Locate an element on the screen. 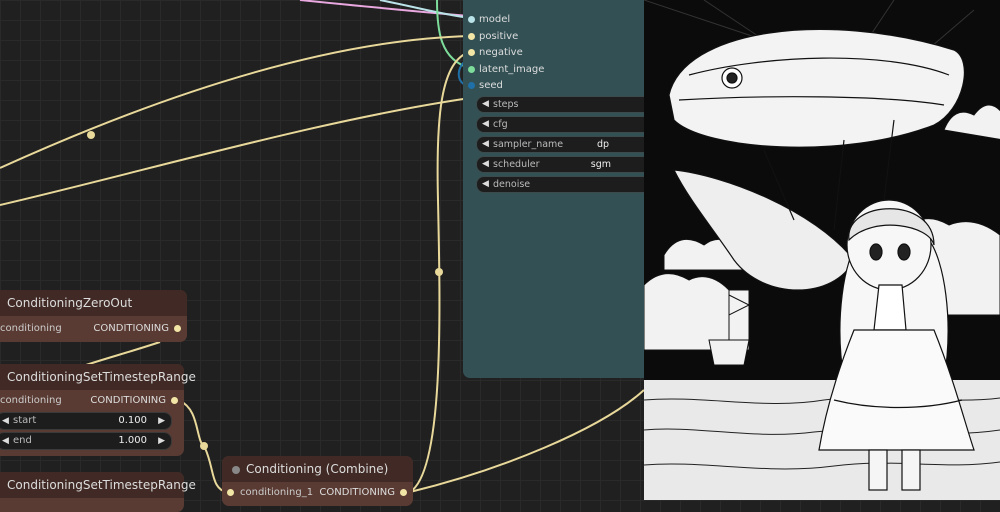  widget-start: ◀ start 0.100 ▶ is located at coordinates (86, 421).